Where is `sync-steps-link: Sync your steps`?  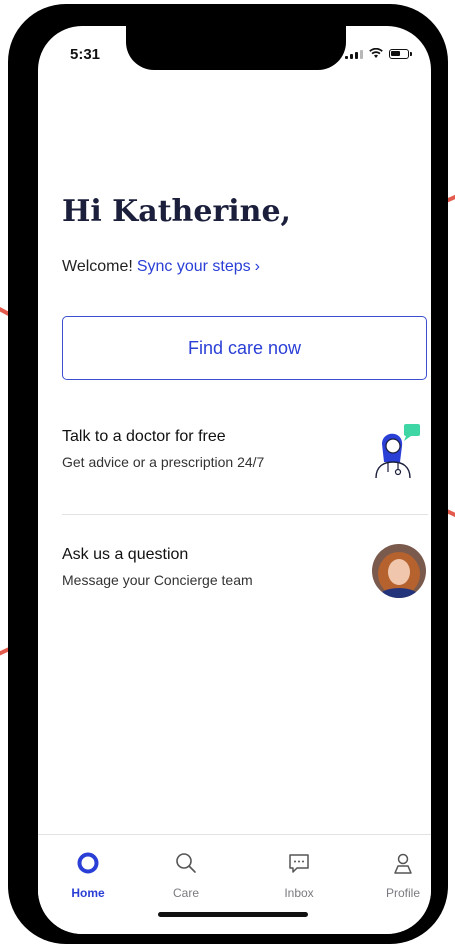
sync-steps-link: Sync your steps is located at coordinates (194, 266).